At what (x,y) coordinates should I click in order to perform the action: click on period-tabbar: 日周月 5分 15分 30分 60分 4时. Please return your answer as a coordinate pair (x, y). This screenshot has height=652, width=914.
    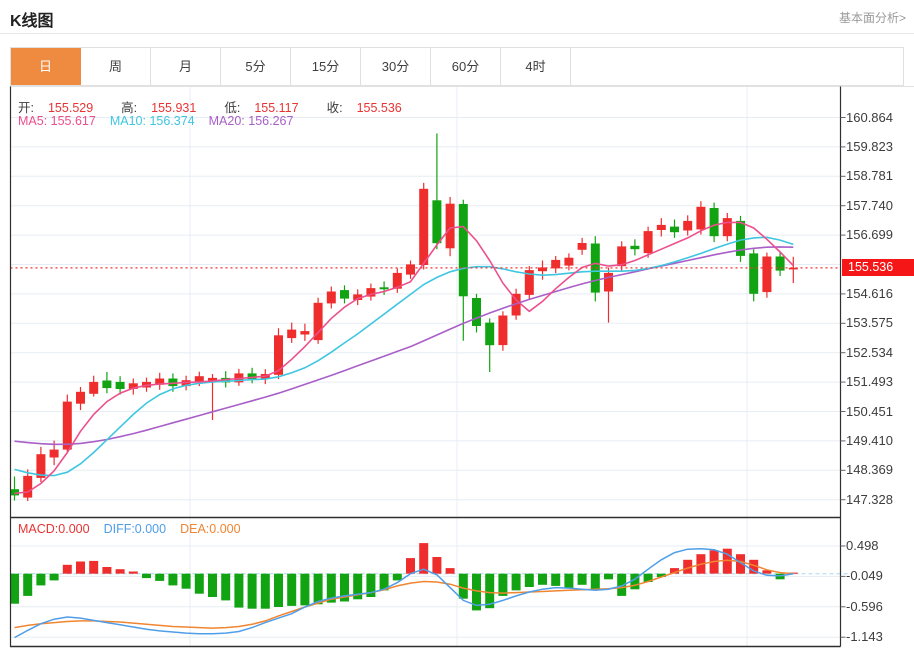
    Looking at the image, I should click on (457, 66).